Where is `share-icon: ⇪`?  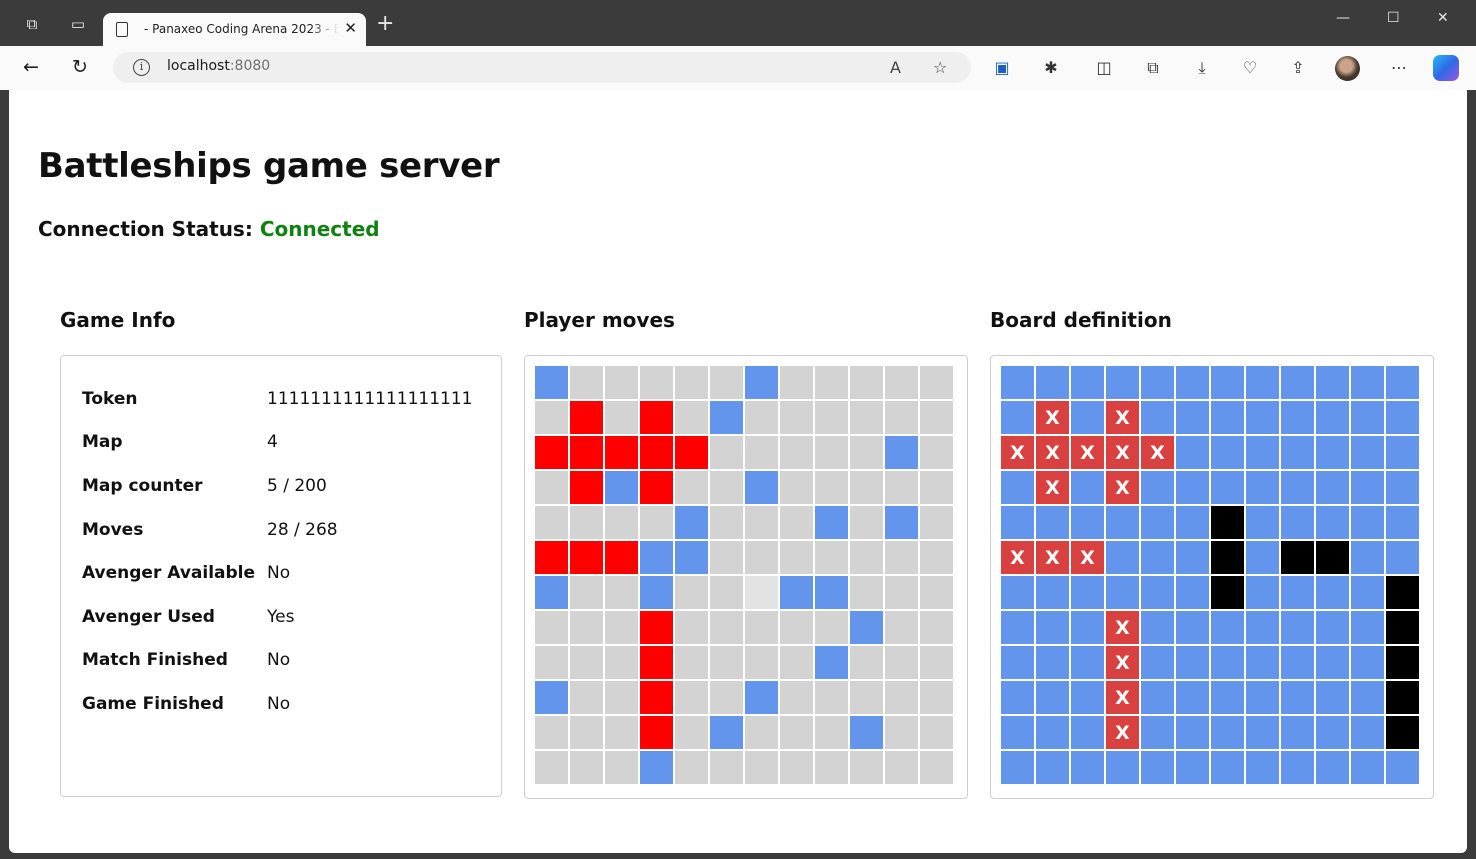
share-icon: ⇪ is located at coordinates (1298, 68).